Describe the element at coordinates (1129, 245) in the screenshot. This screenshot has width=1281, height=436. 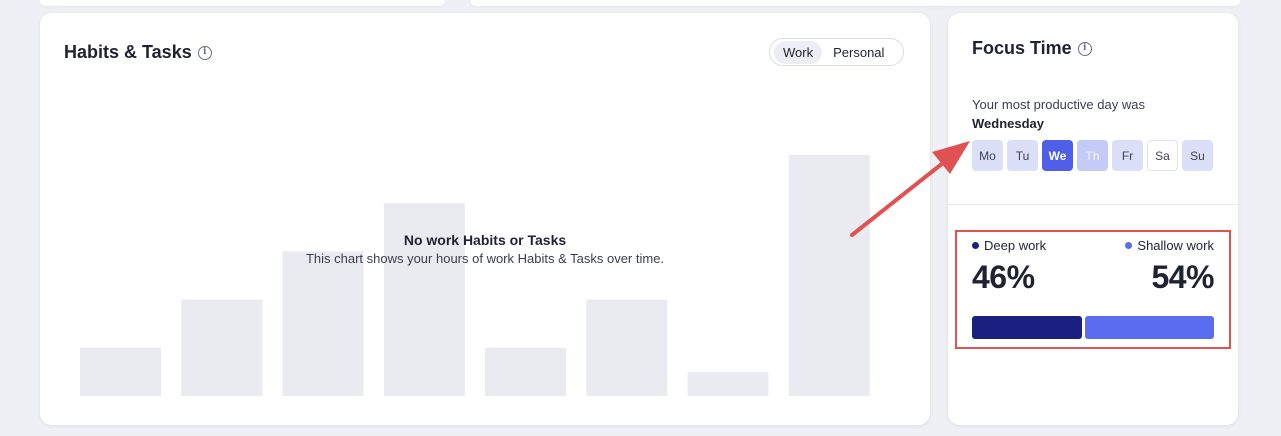
I see `shallow-work-dot-icon` at that location.